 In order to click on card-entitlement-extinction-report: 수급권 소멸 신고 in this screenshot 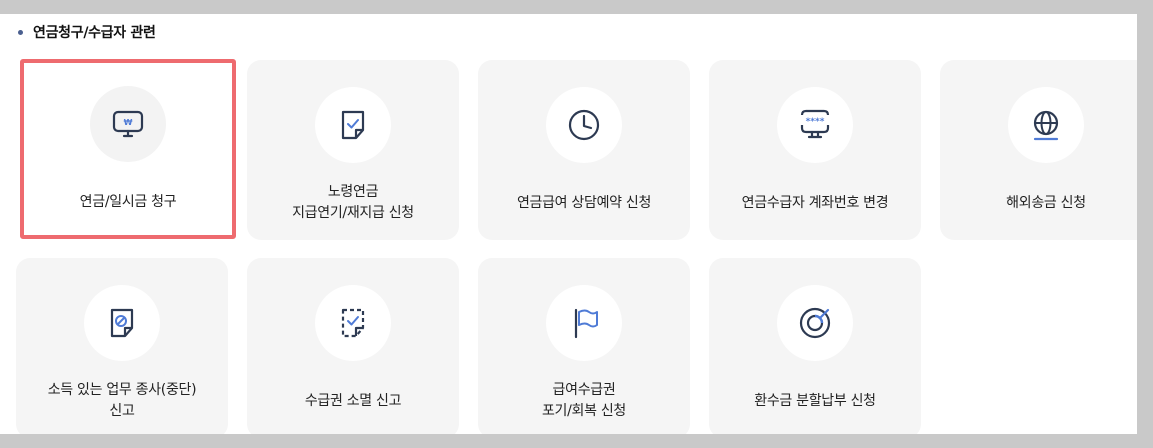, I will do `click(353, 346)`.